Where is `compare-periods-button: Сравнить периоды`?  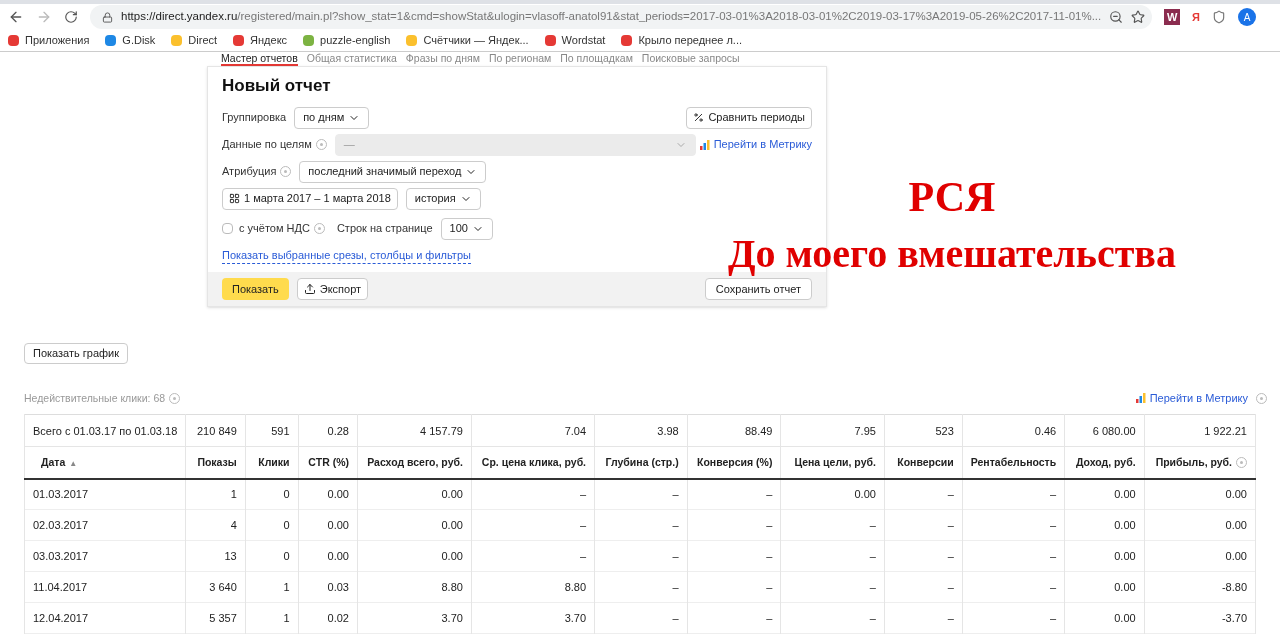 compare-periods-button: Сравнить периоды is located at coordinates (749, 117).